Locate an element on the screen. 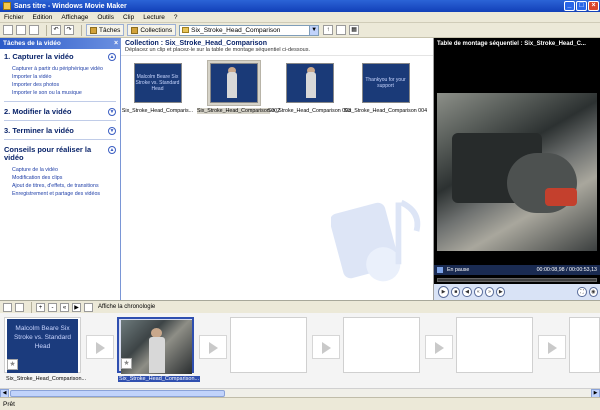 Image resolution: width=600 pixels, height=410 pixels. zoom-in-icon: + is located at coordinates (40, 307).